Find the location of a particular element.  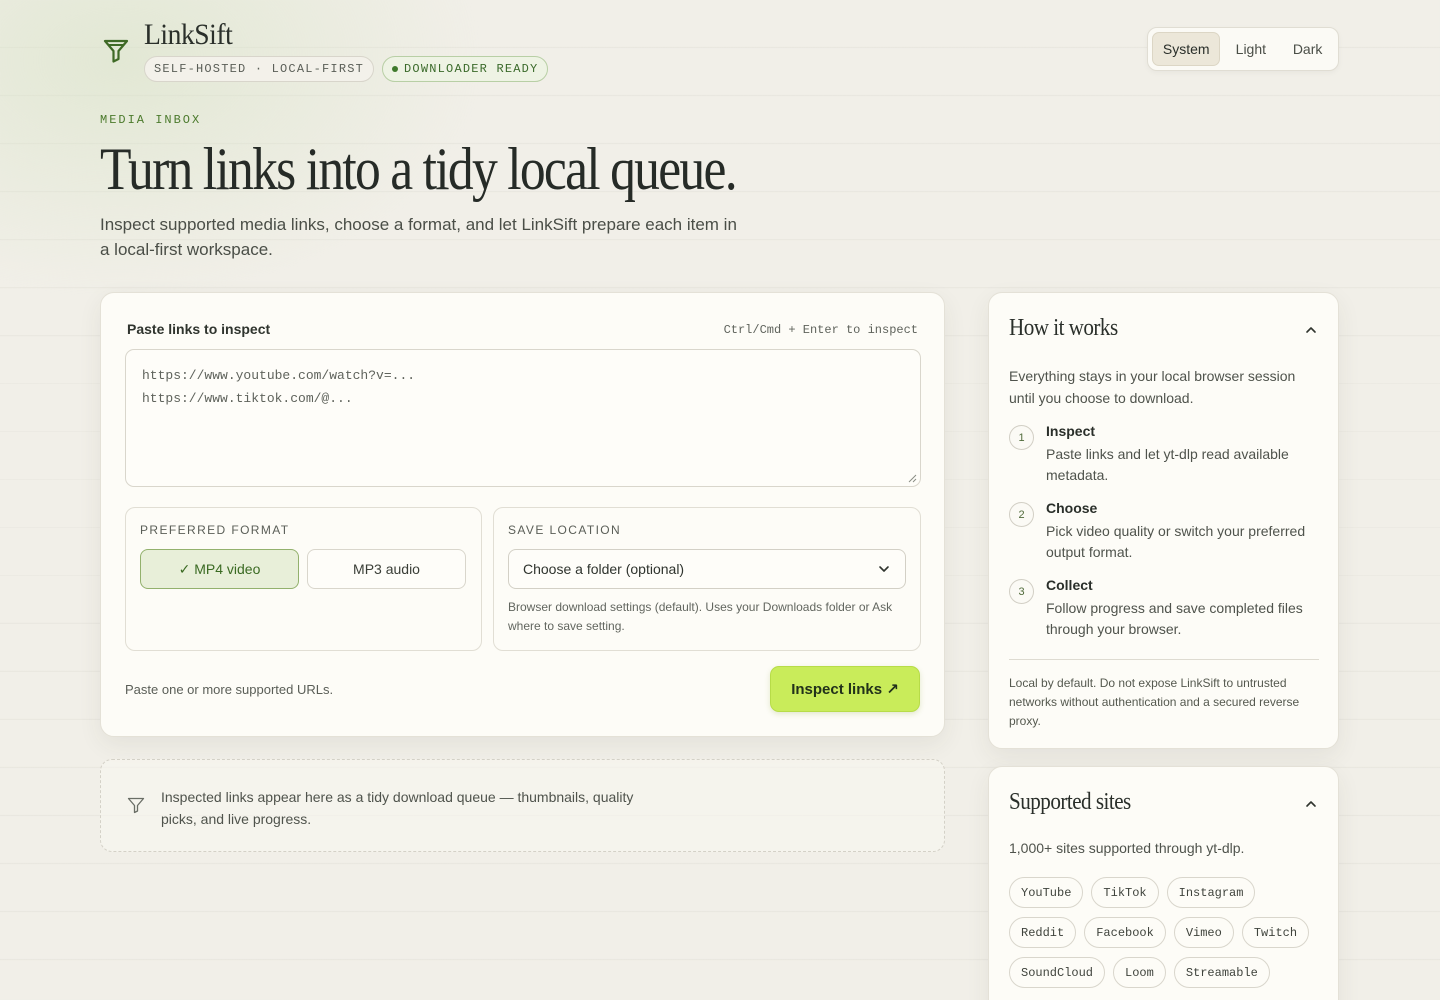

brand-name: LinkSift is located at coordinates (188, 34).